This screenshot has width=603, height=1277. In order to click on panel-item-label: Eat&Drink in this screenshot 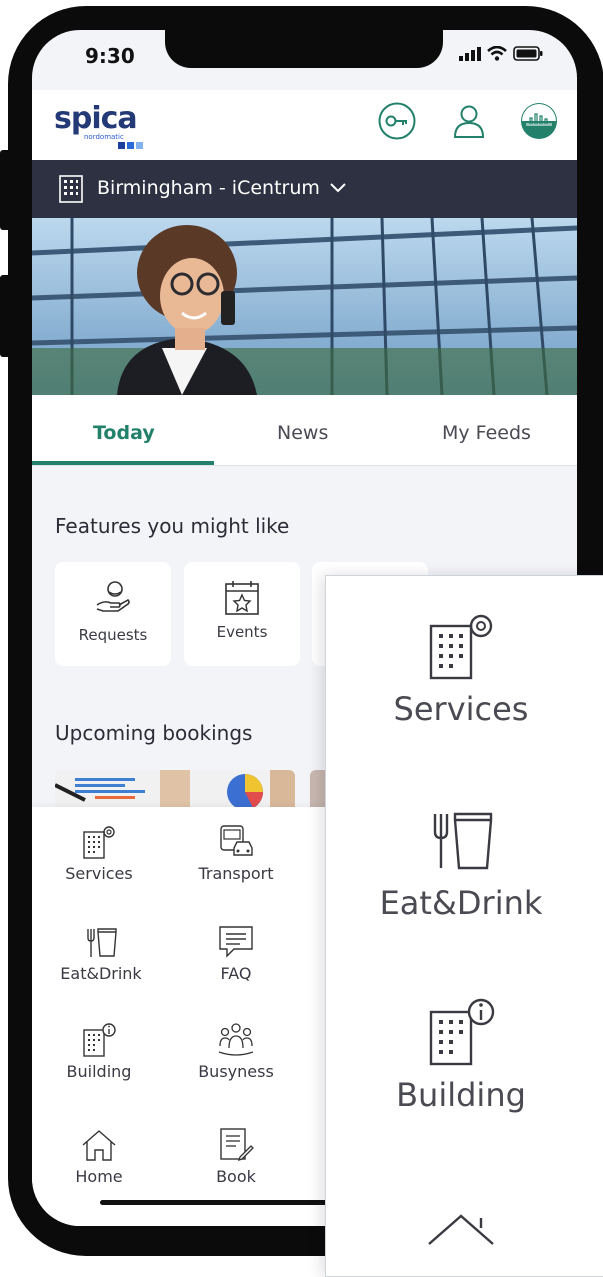, I will do `click(461, 903)`.